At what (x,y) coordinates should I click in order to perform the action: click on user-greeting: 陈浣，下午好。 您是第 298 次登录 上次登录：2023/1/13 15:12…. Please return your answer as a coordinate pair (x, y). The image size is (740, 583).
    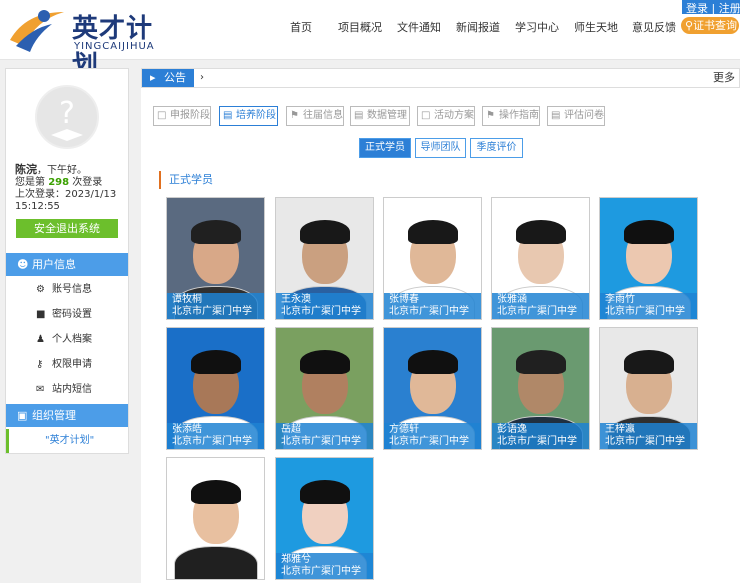
    Looking at the image, I should click on (65, 188).